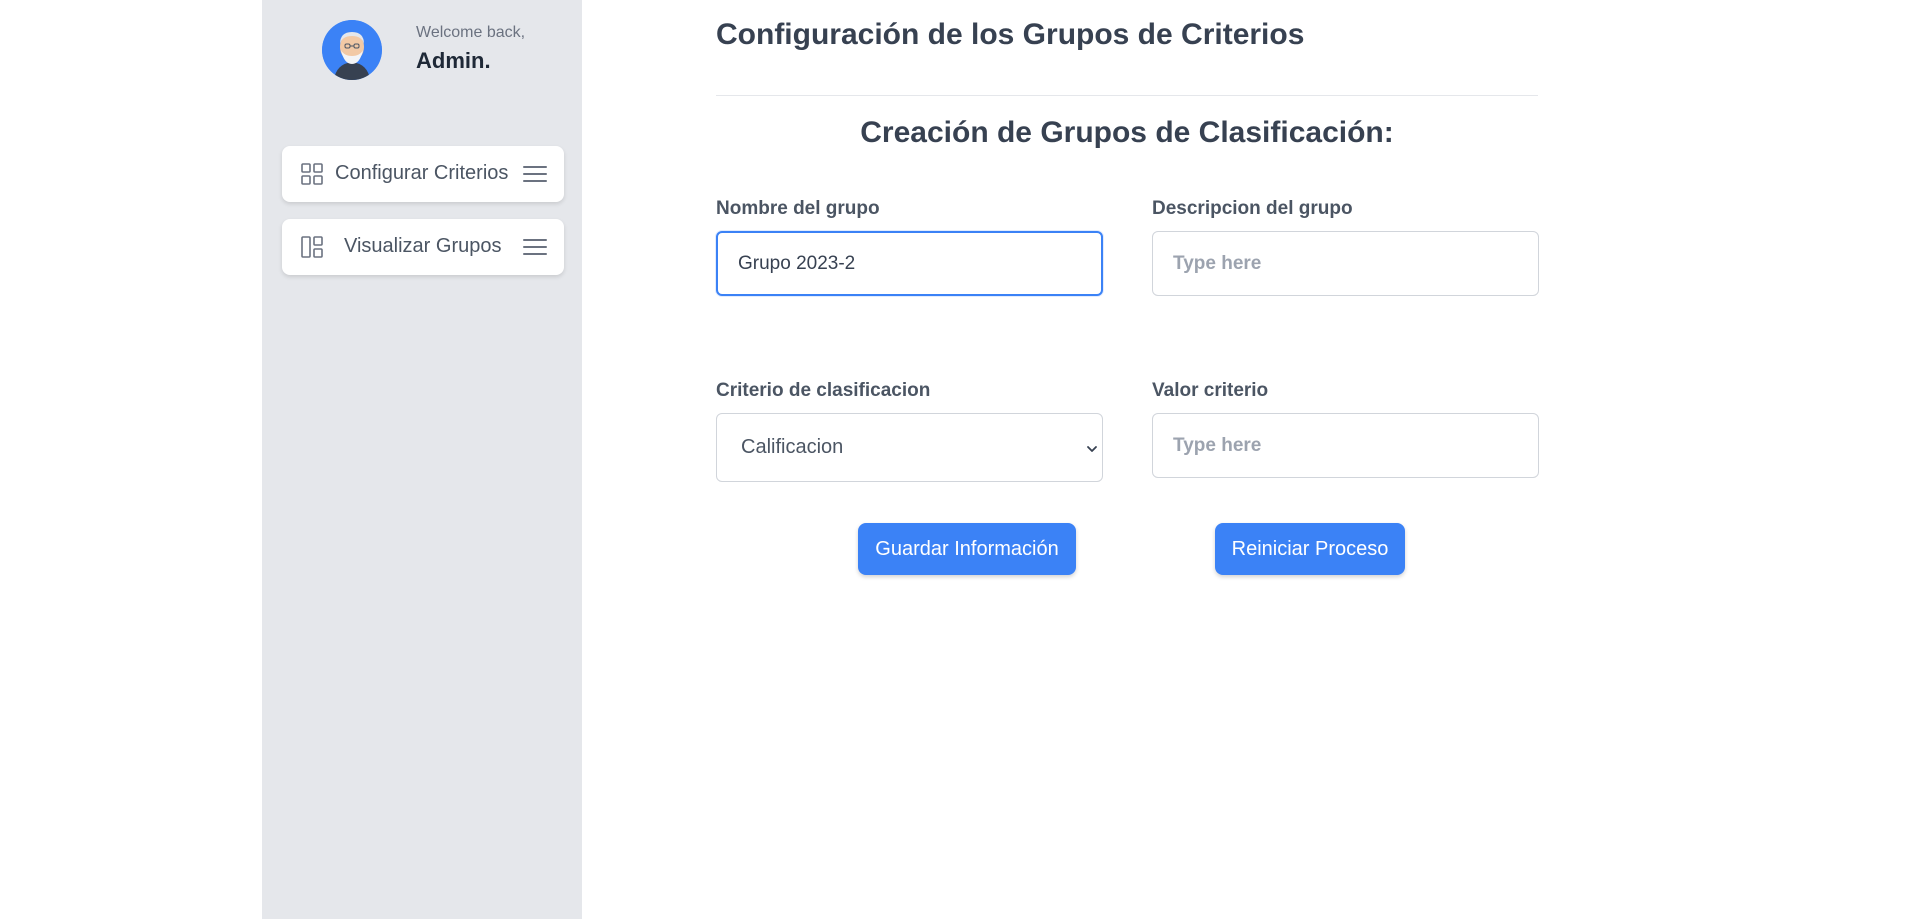  What do you see at coordinates (1310, 549) in the screenshot?
I see `reset-button: Reiniciar Proceso` at bounding box center [1310, 549].